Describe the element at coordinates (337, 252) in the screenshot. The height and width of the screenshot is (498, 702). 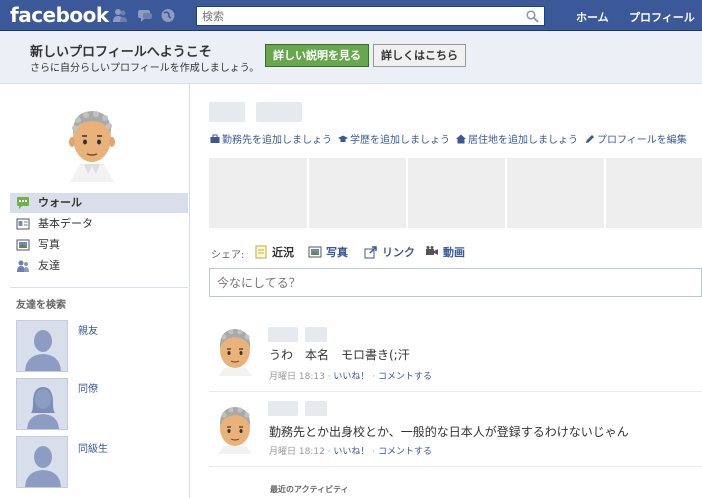
I see `share-option-label: 写真` at that location.